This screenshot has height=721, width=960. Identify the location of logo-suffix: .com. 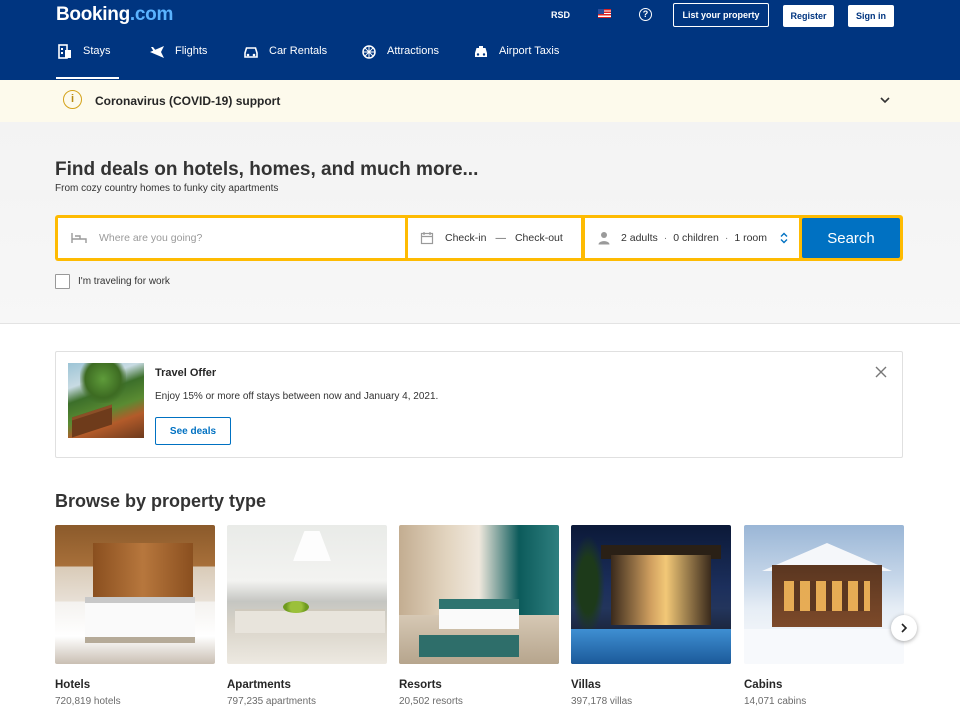
(151, 14).